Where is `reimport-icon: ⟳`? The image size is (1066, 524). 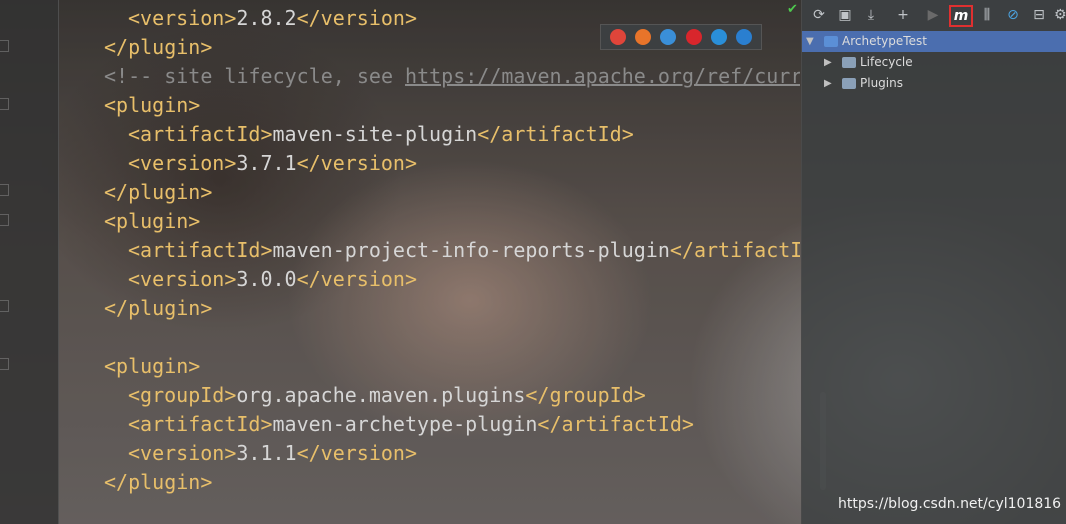
reimport-icon: ⟳ is located at coordinates (819, 15).